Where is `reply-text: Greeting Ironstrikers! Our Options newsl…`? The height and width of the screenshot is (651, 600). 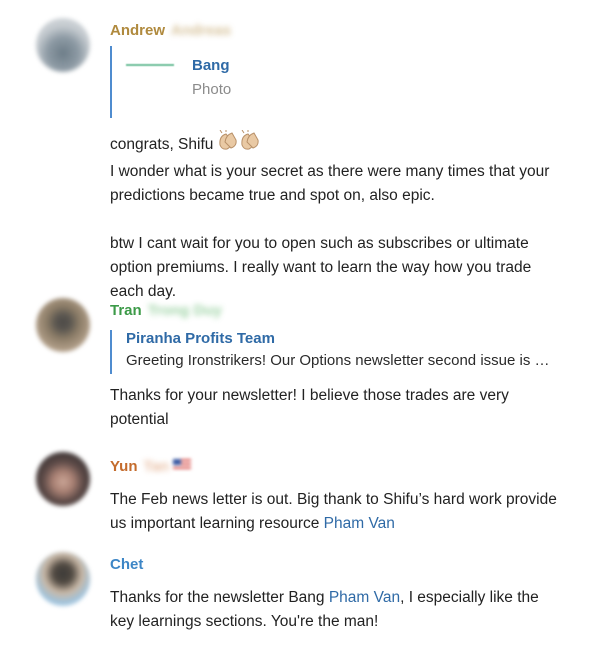 reply-text: Greeting Ironstrikers! Our Options newsl… is located at coordinates (338, 360).